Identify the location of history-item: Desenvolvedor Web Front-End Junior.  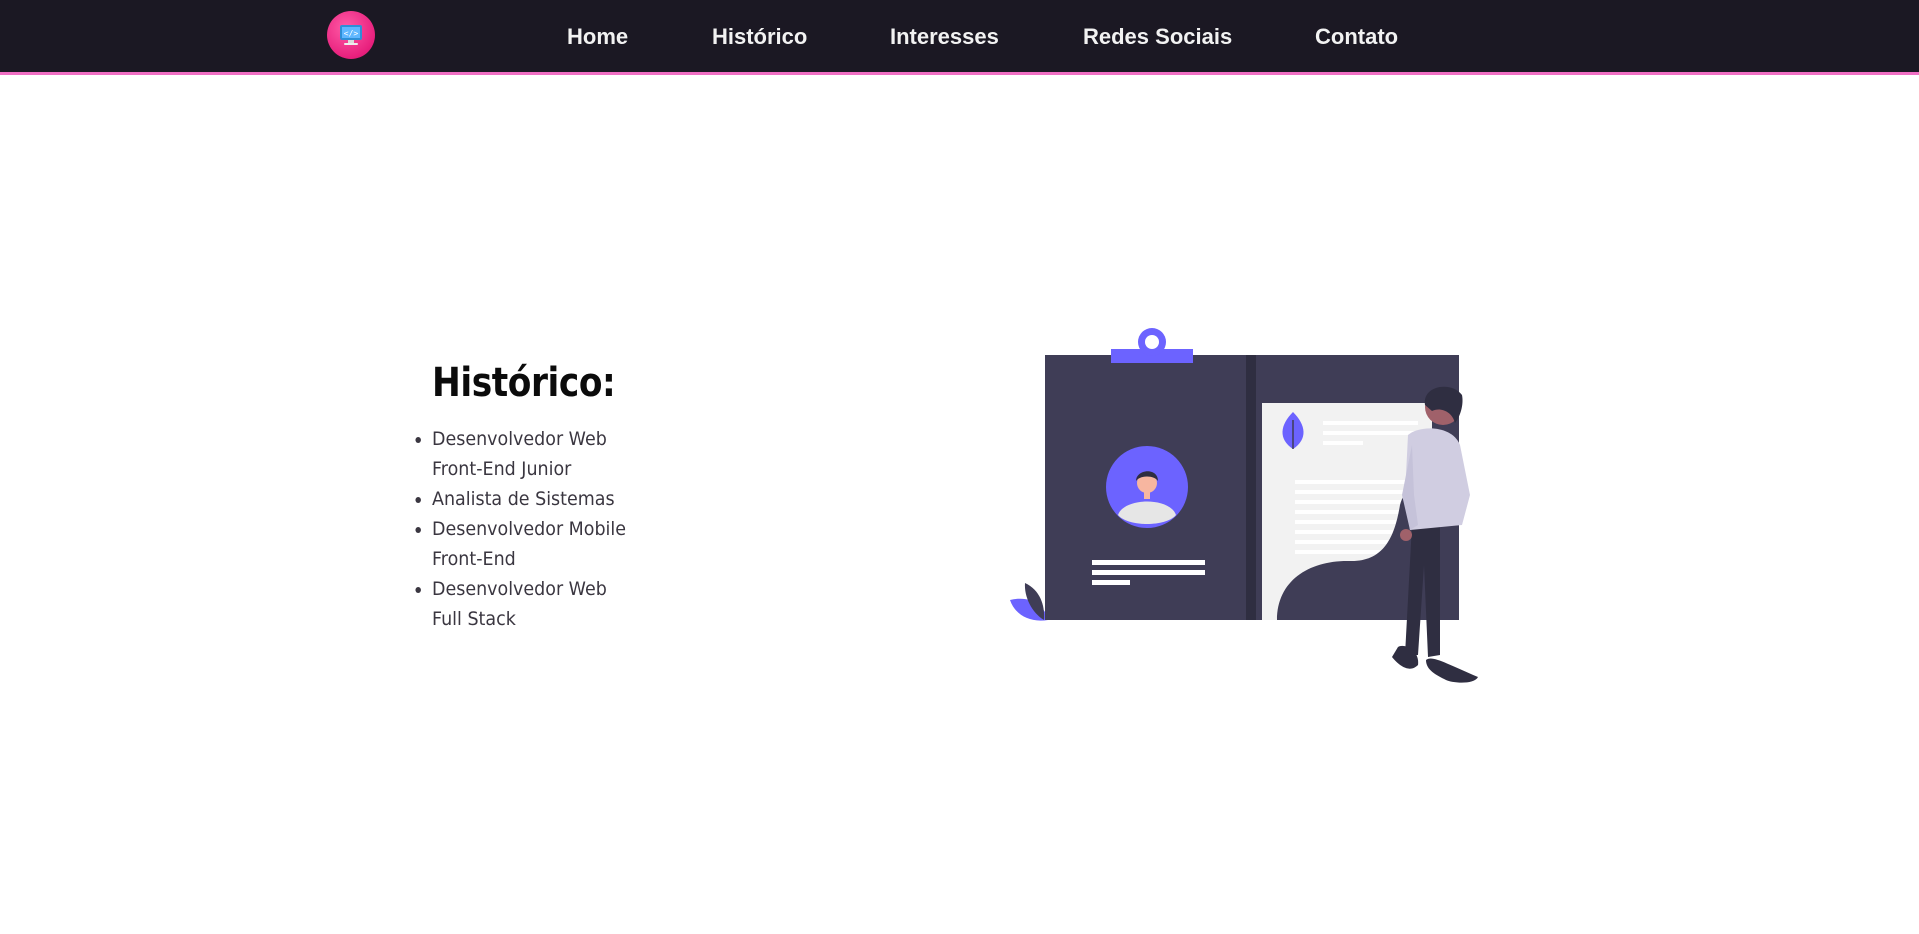
(533, 454).